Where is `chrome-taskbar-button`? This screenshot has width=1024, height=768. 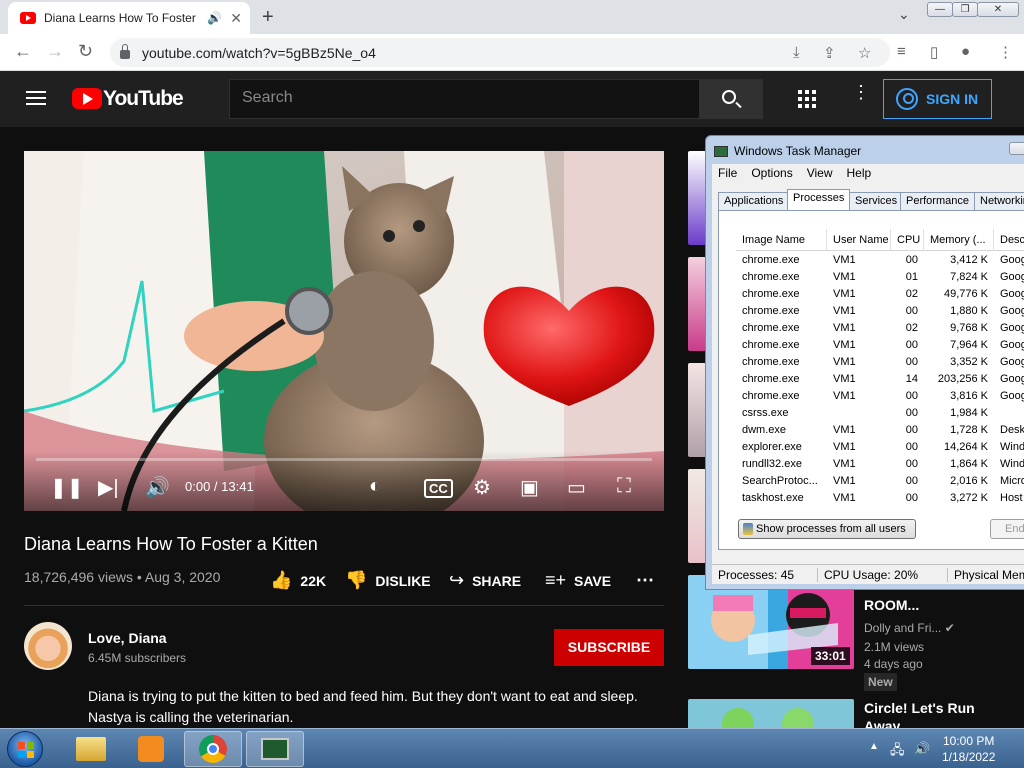
chrome-taskbar-button is located at coordinates (213, 749).